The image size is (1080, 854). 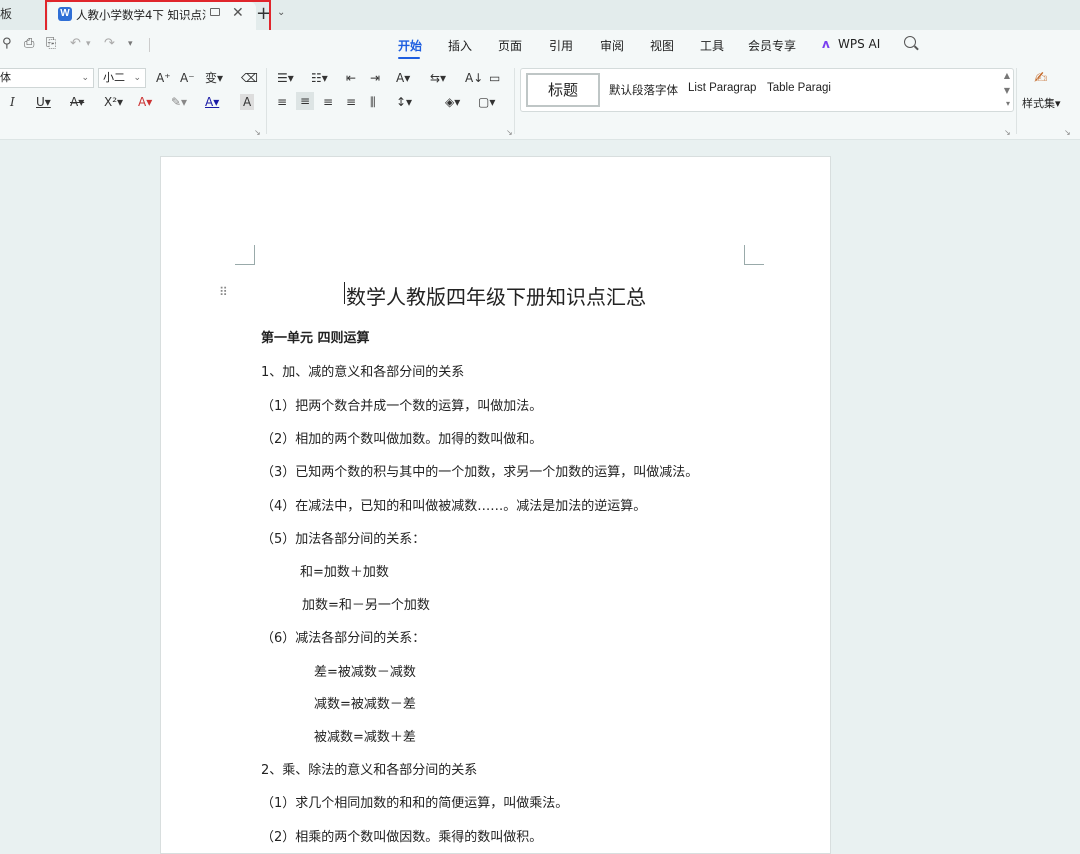 I want to click on style-set-button: 样式集▾, so click(x=1041, y=103).